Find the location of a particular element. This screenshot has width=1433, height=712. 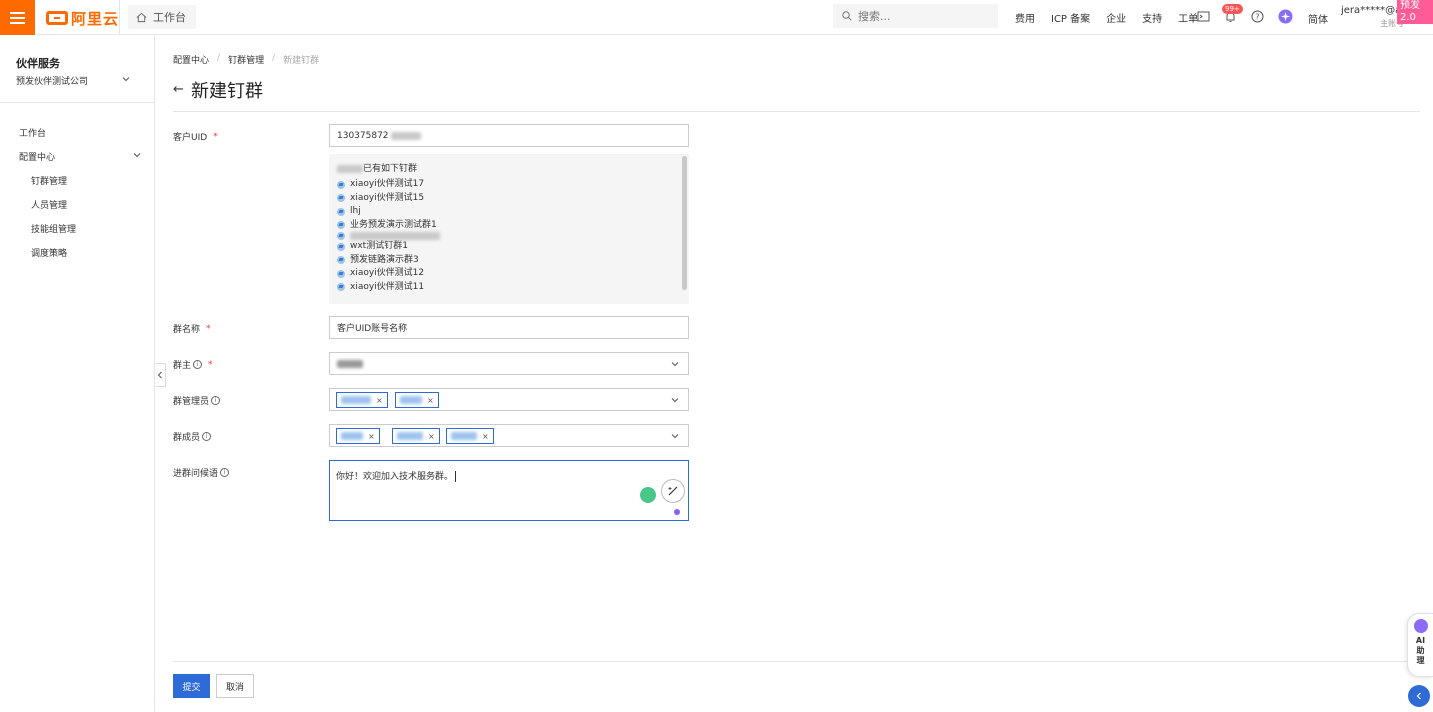

account-menu: jera*****@al 主账号 is located at coordinates (1372, 17).